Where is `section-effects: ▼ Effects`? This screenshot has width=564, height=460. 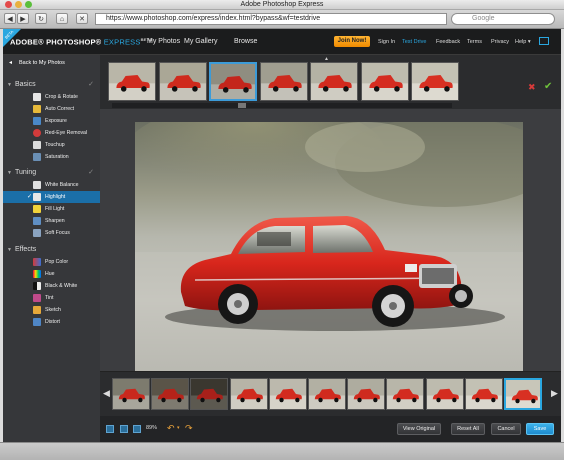 section-effects: ▼ Effects is located at coordinates (51, 250).